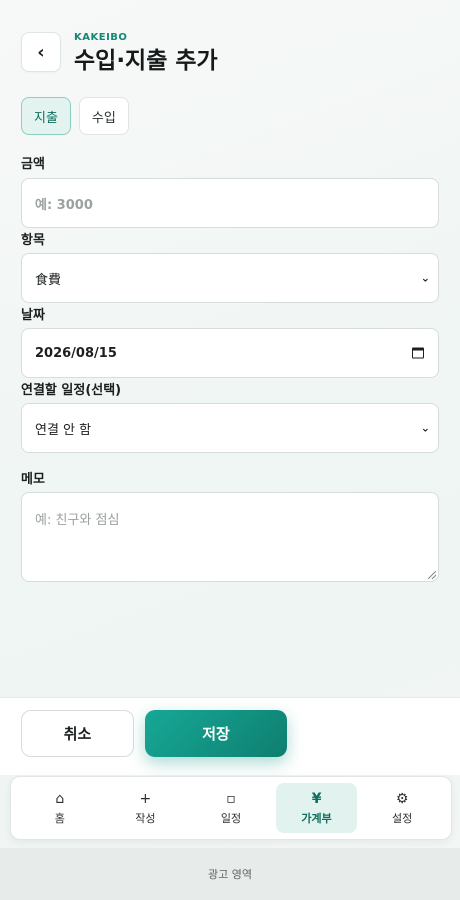 Image resolution: width=460 pixels, height=900 pixels. I want to click on nav-item-budget: ¥ 가계부, so click(316, 808).